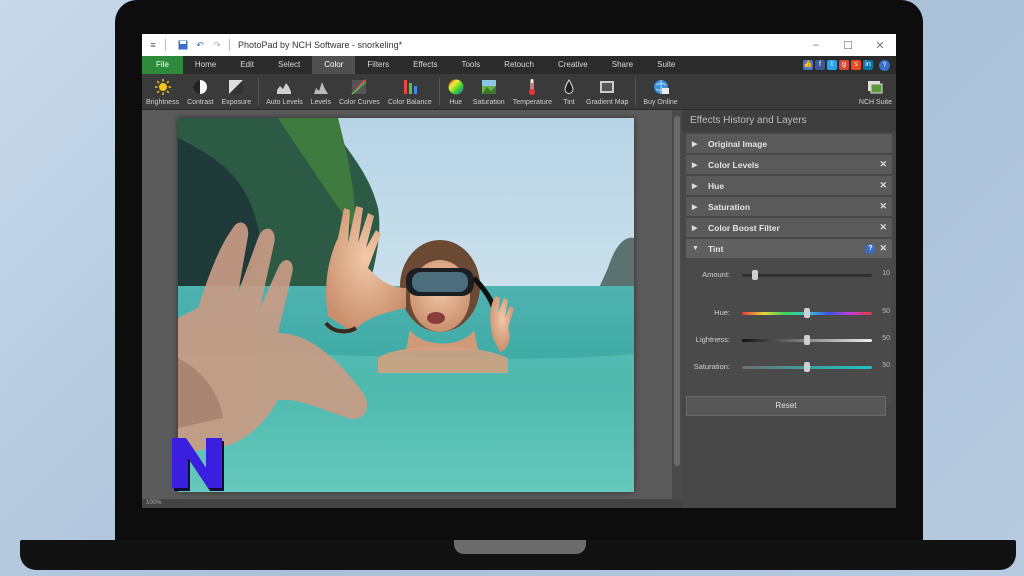 The height and width of the screenshot is (576, 1024). What do you see at coordinates (569, 91) in the screenshot?
I see `tint-button: Tint` at bounding box center [569, 91].